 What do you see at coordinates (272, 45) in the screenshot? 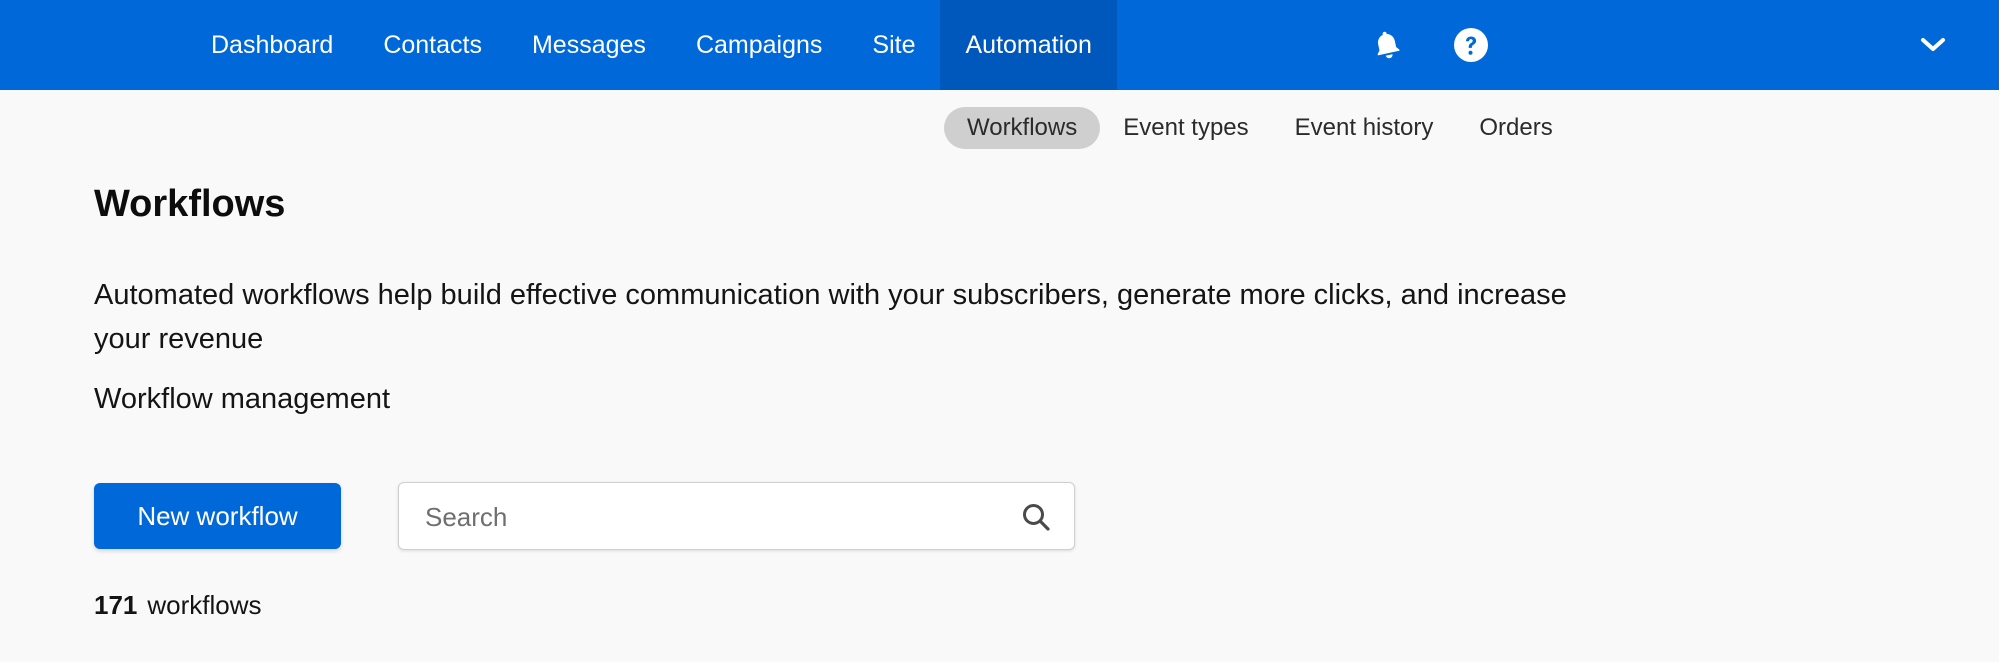
I see `nav-item-dashboard: Dashboard` at bounding box center [272, 45].